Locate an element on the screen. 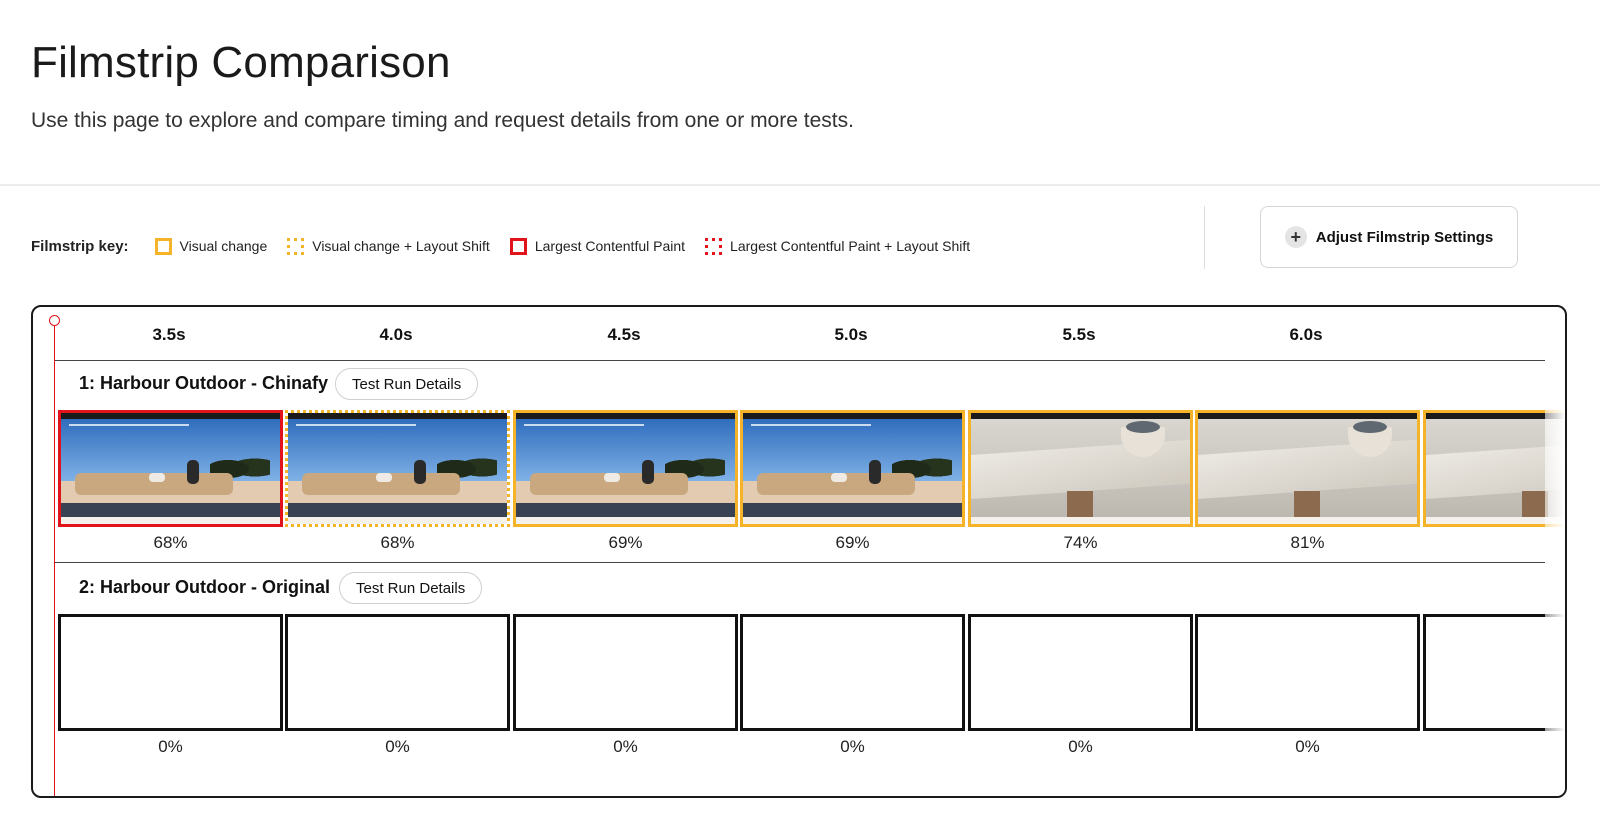 The image size is (1600, 823). visual-change-swatch-icon is located at coordinates (163, 246).